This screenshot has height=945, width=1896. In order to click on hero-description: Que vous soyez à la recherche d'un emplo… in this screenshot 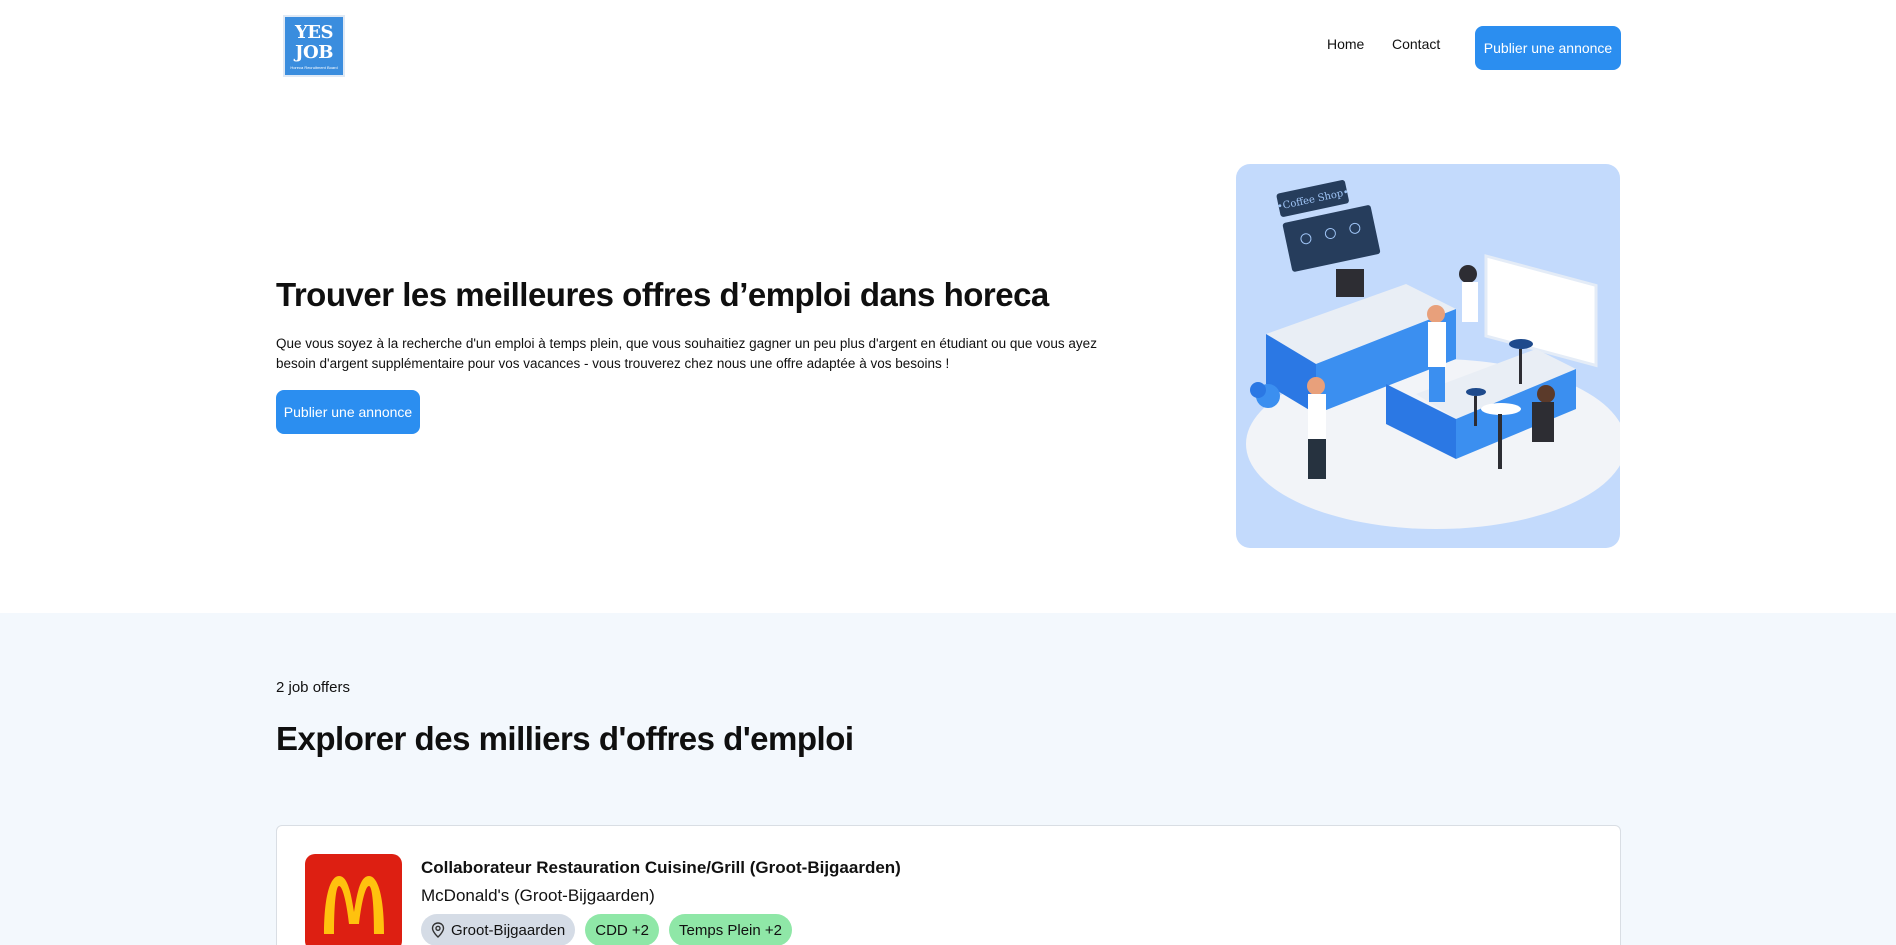, I will do `click(686, 353)`.